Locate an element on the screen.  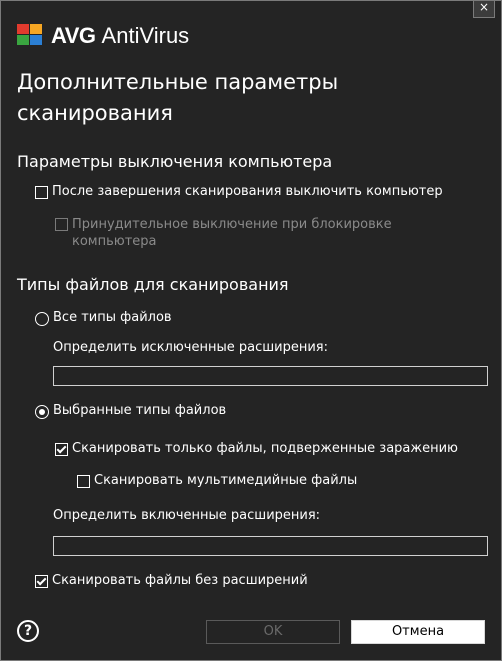
avg-logo-icon is located at coordinates (31, 36).